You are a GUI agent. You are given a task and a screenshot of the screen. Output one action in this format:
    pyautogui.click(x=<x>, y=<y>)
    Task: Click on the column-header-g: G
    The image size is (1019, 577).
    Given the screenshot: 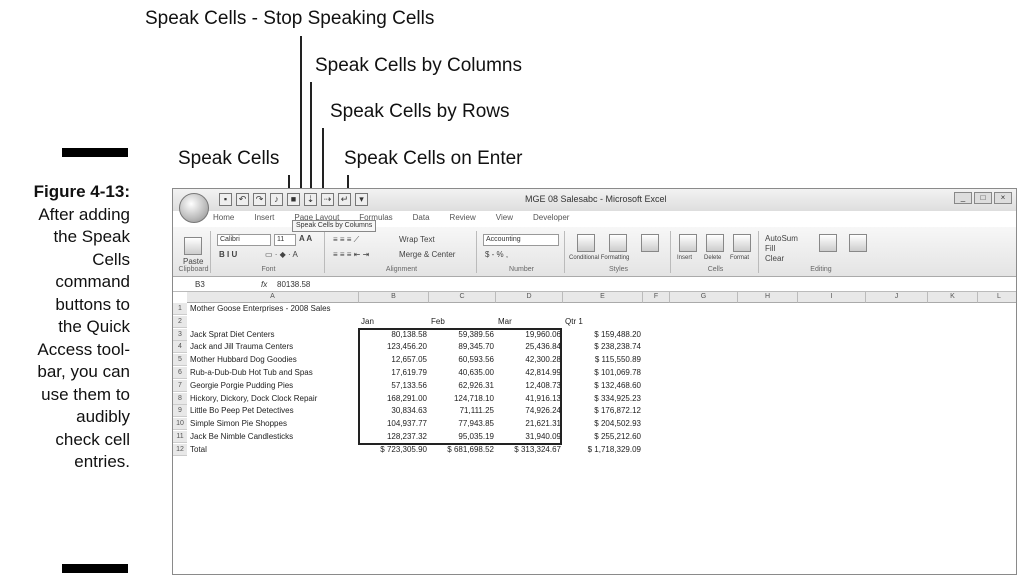 What is the action you would take?
    pyautogui.click(x=704, y=297)
    